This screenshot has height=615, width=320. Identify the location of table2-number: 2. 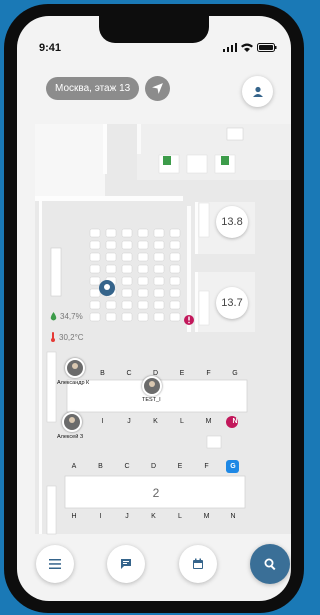
(156, 493).